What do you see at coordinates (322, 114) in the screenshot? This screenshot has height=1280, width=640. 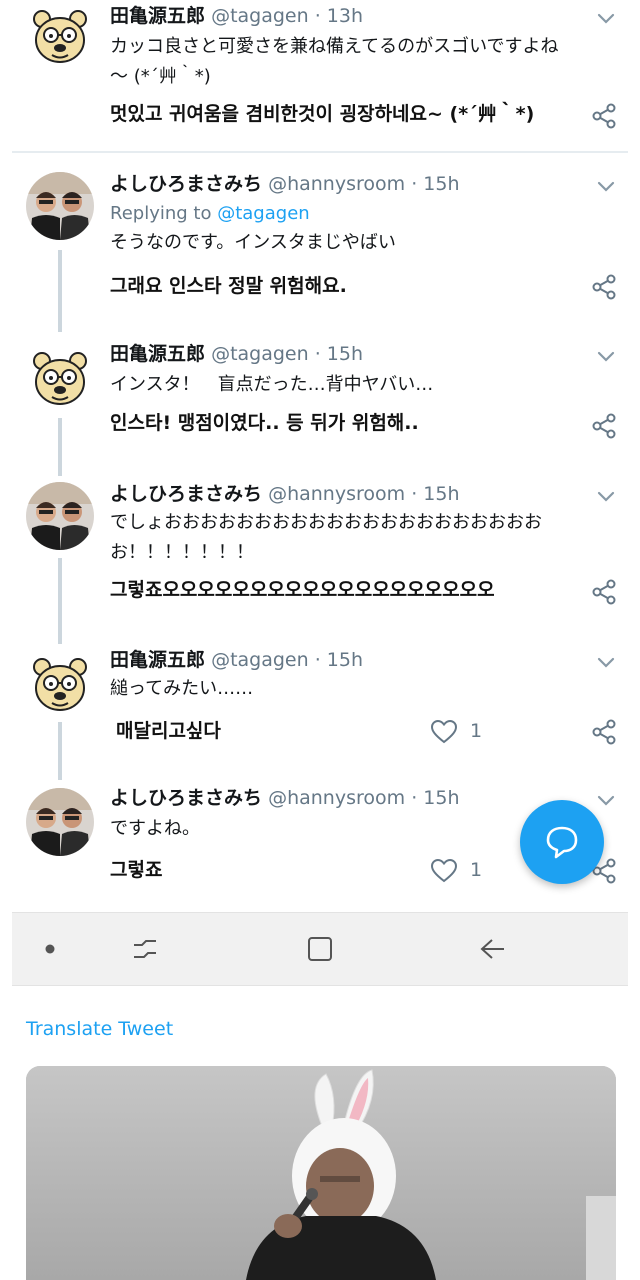 I see `translation-text: 멋있고 귀여움을 겸비한것이 굉장하네요~ (*´艸｀*)` at bounding box center [322, 114].